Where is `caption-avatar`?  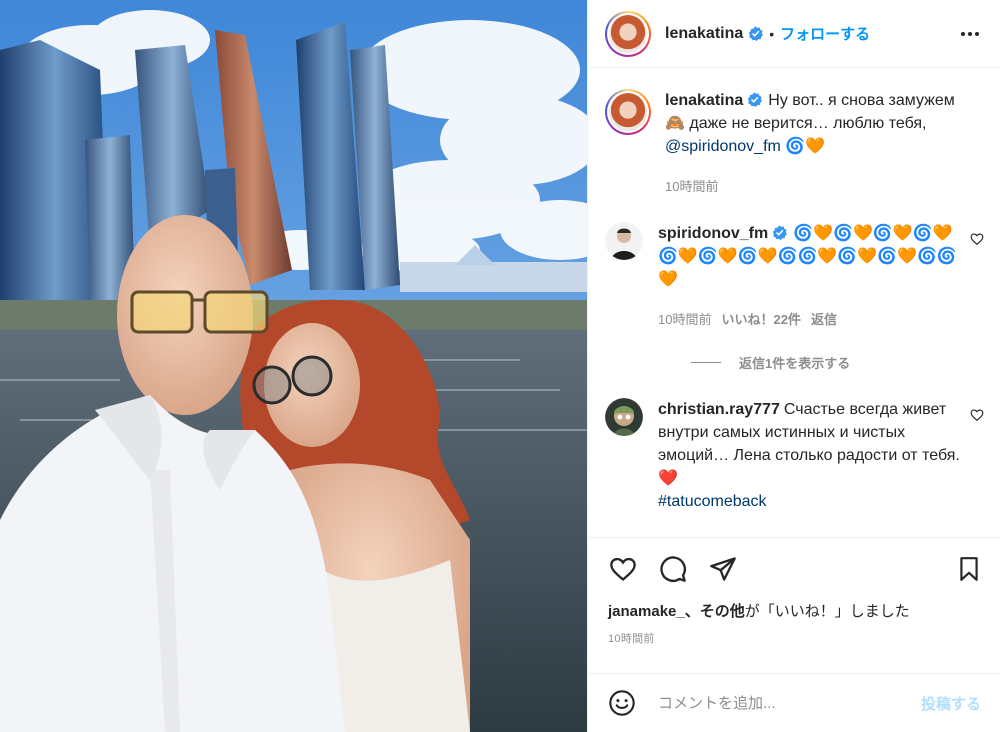
caption-avatar is located at coordinates (628, 112).